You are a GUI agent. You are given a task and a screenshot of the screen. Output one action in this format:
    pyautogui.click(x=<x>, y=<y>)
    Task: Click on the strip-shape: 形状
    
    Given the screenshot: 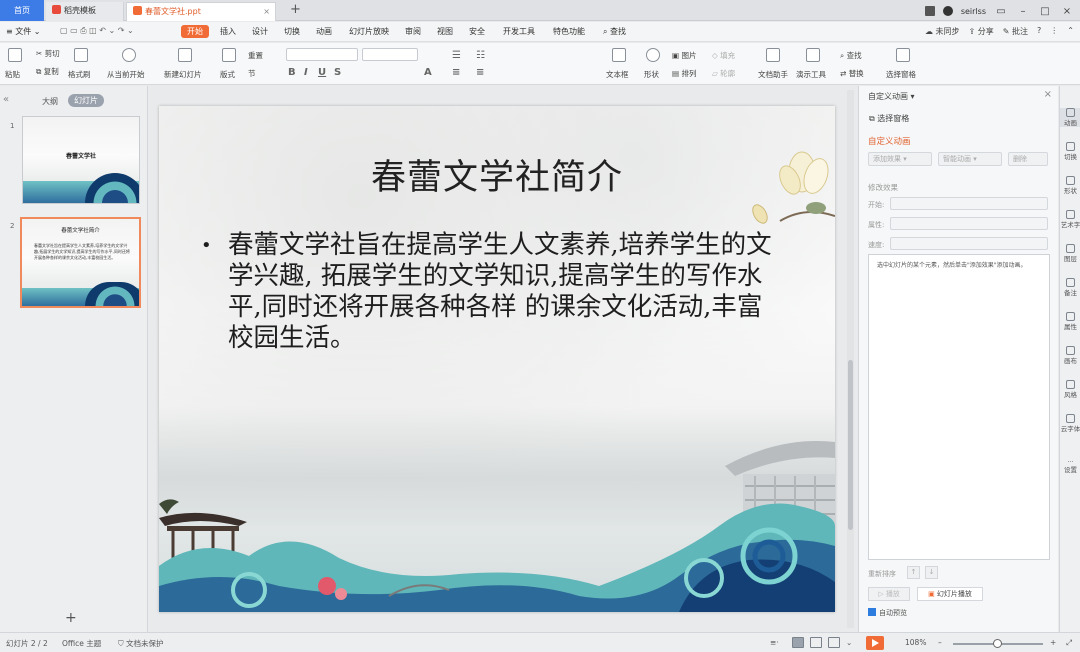 What is the action you would take?
    pyautogui.click(x=1070, y=185)
    